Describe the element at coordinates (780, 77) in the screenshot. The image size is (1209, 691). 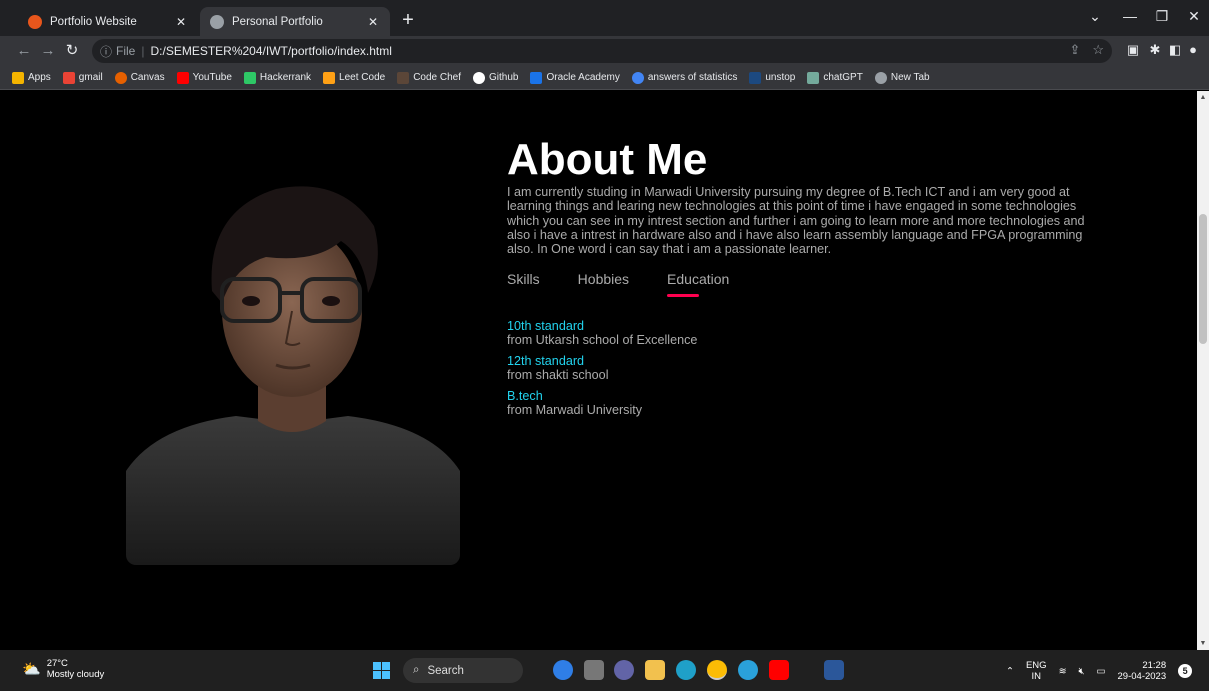
I see `bookmark-label: unstop` at that location.